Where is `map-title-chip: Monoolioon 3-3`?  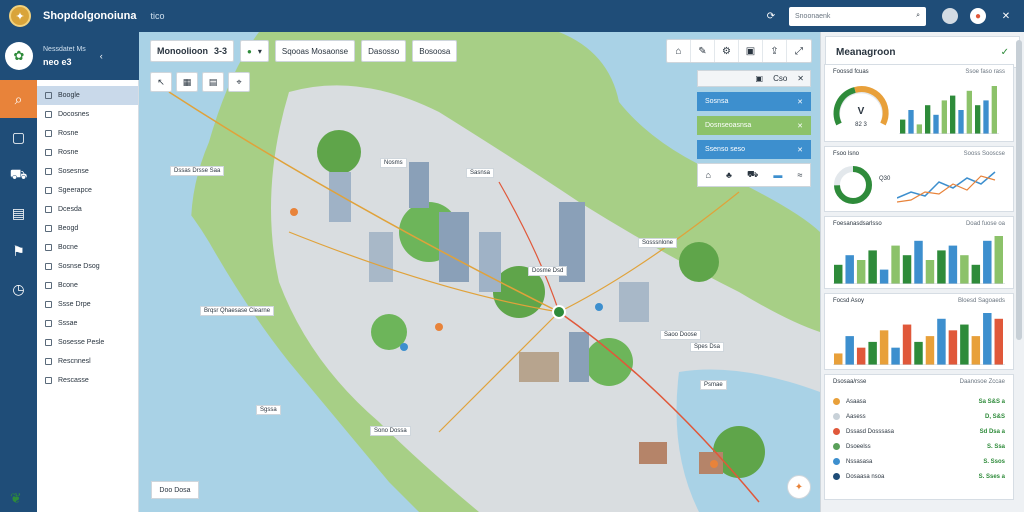
map-title-chip: Monoolioon 3-3 is located at coordinates (192, 51).